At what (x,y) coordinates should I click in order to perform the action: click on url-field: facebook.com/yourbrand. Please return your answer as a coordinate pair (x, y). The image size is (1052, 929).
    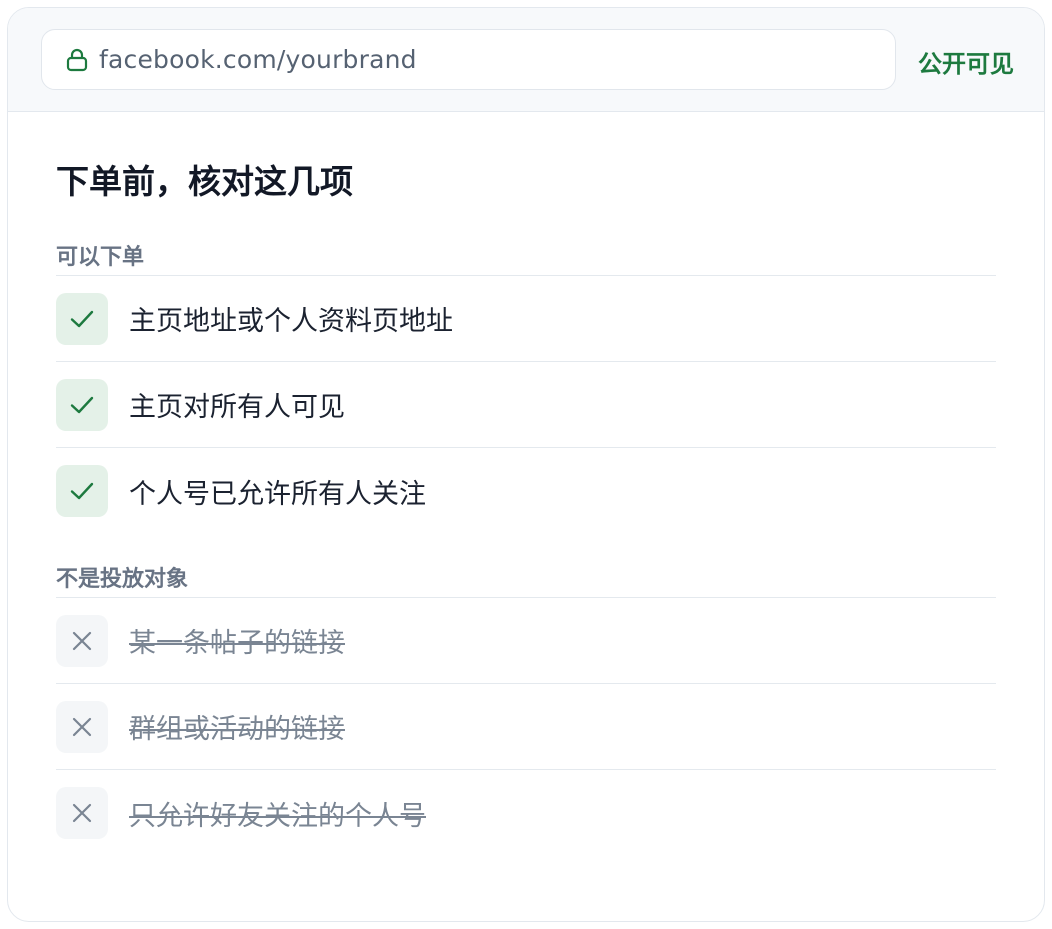
    Looking at the image, I should click on (468, 59).